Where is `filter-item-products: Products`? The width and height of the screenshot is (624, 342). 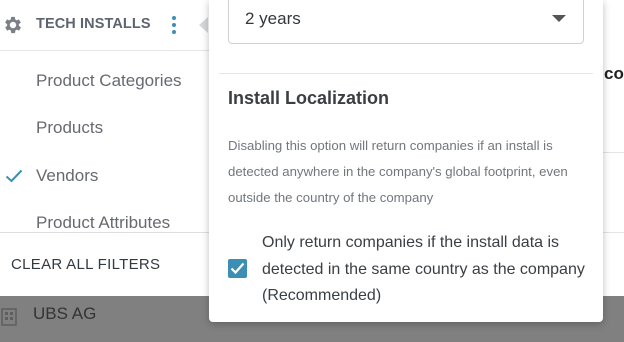
filter-item-products: Products is located at coordinates (110, 128).